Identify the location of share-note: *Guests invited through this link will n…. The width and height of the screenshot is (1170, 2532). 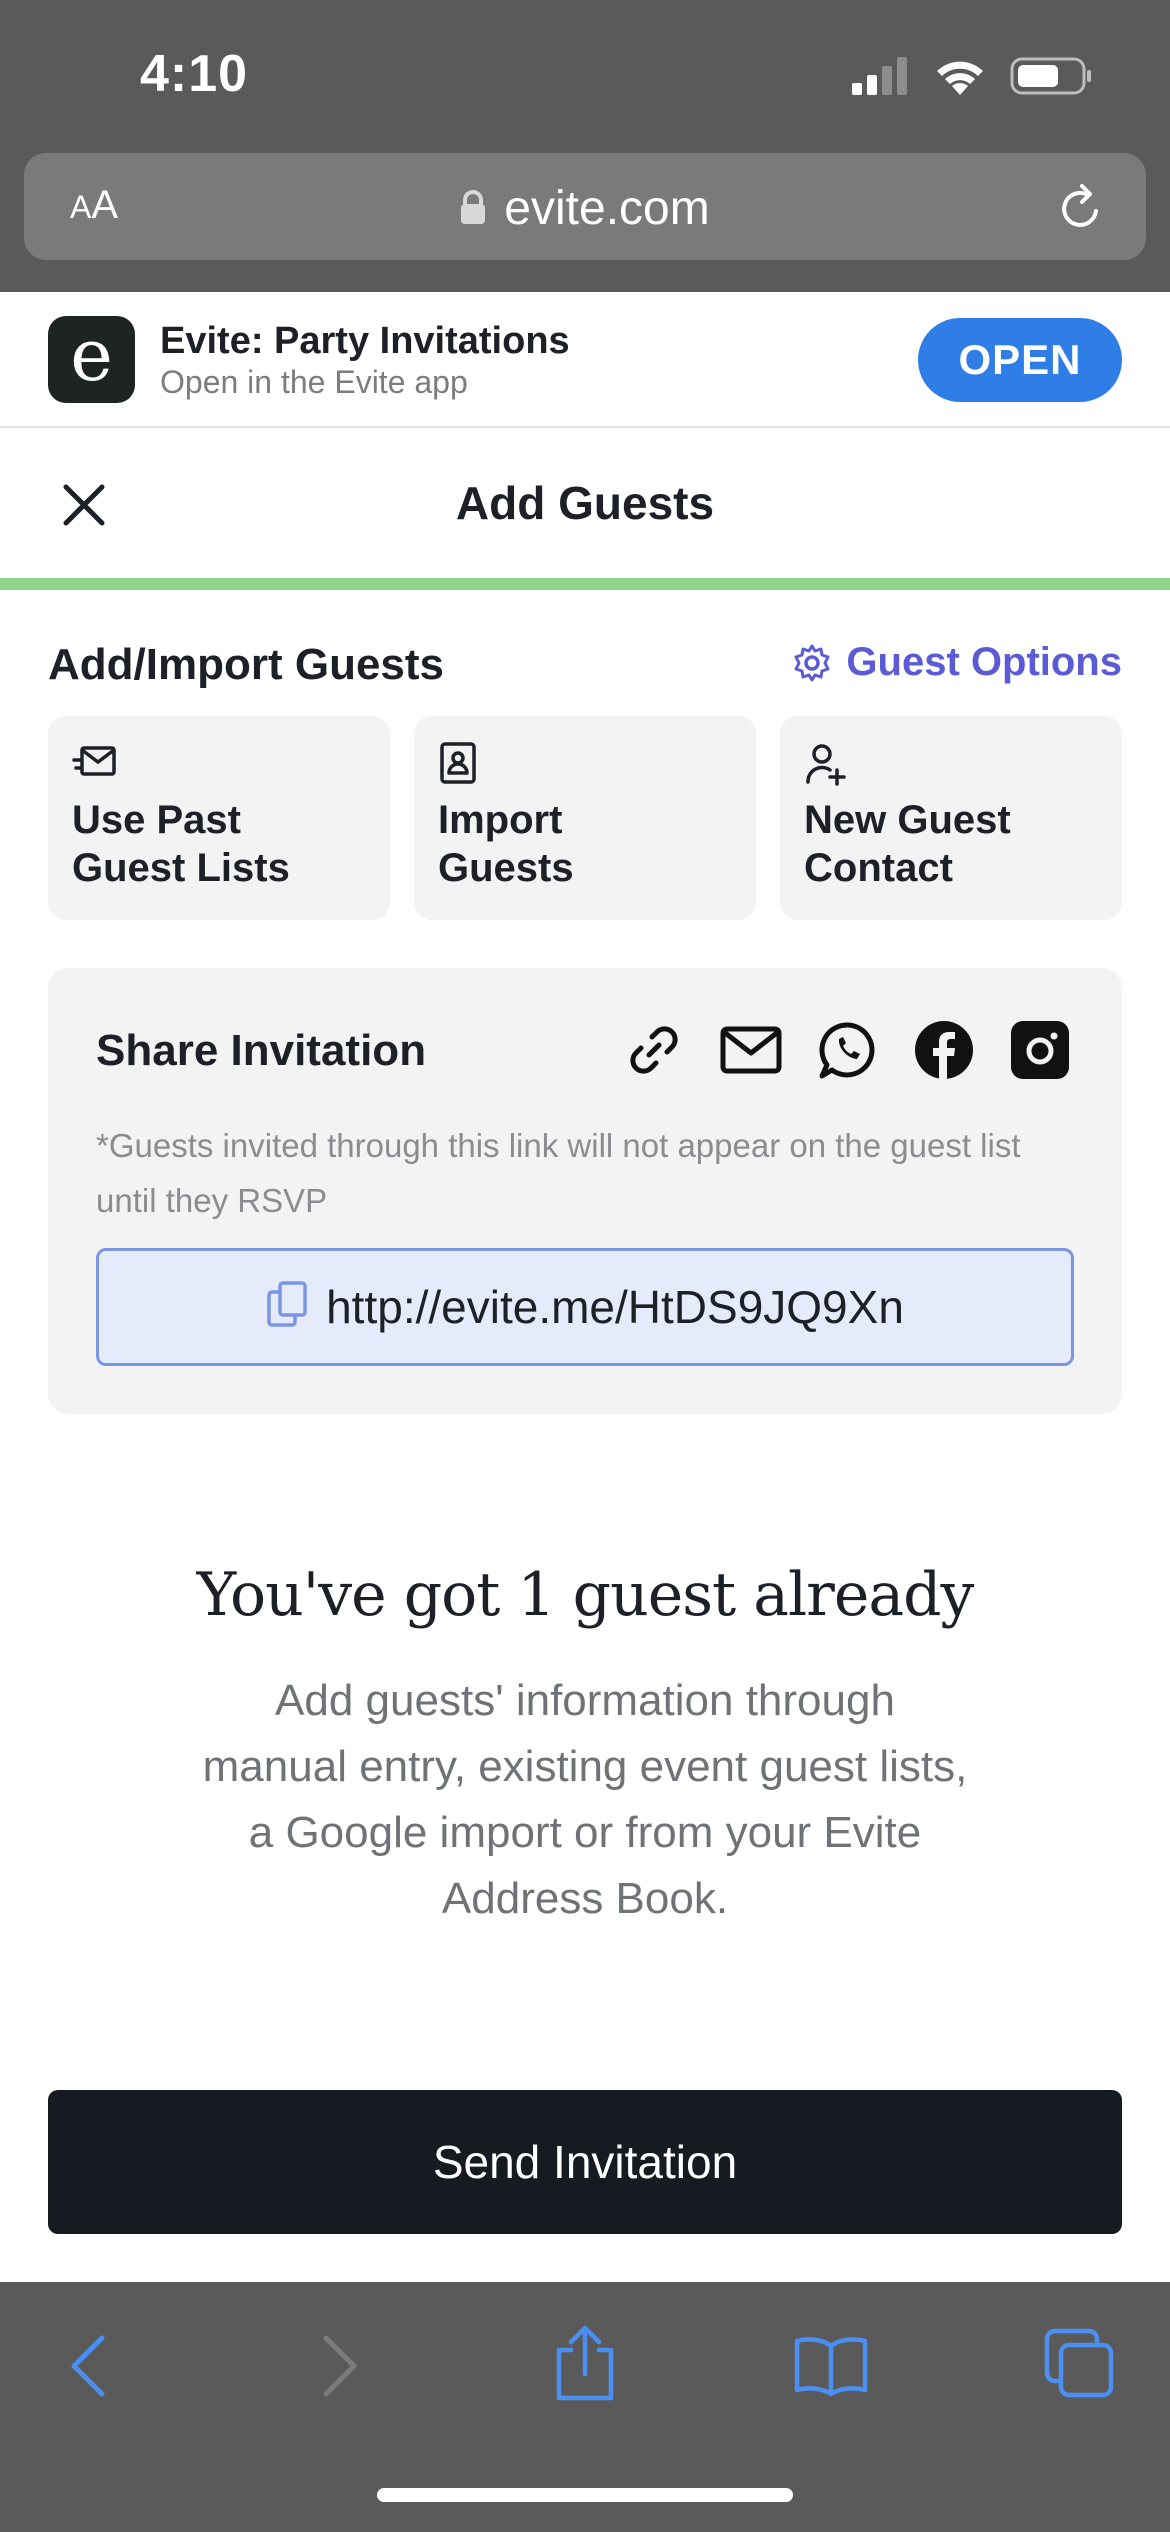
(558, 1173).